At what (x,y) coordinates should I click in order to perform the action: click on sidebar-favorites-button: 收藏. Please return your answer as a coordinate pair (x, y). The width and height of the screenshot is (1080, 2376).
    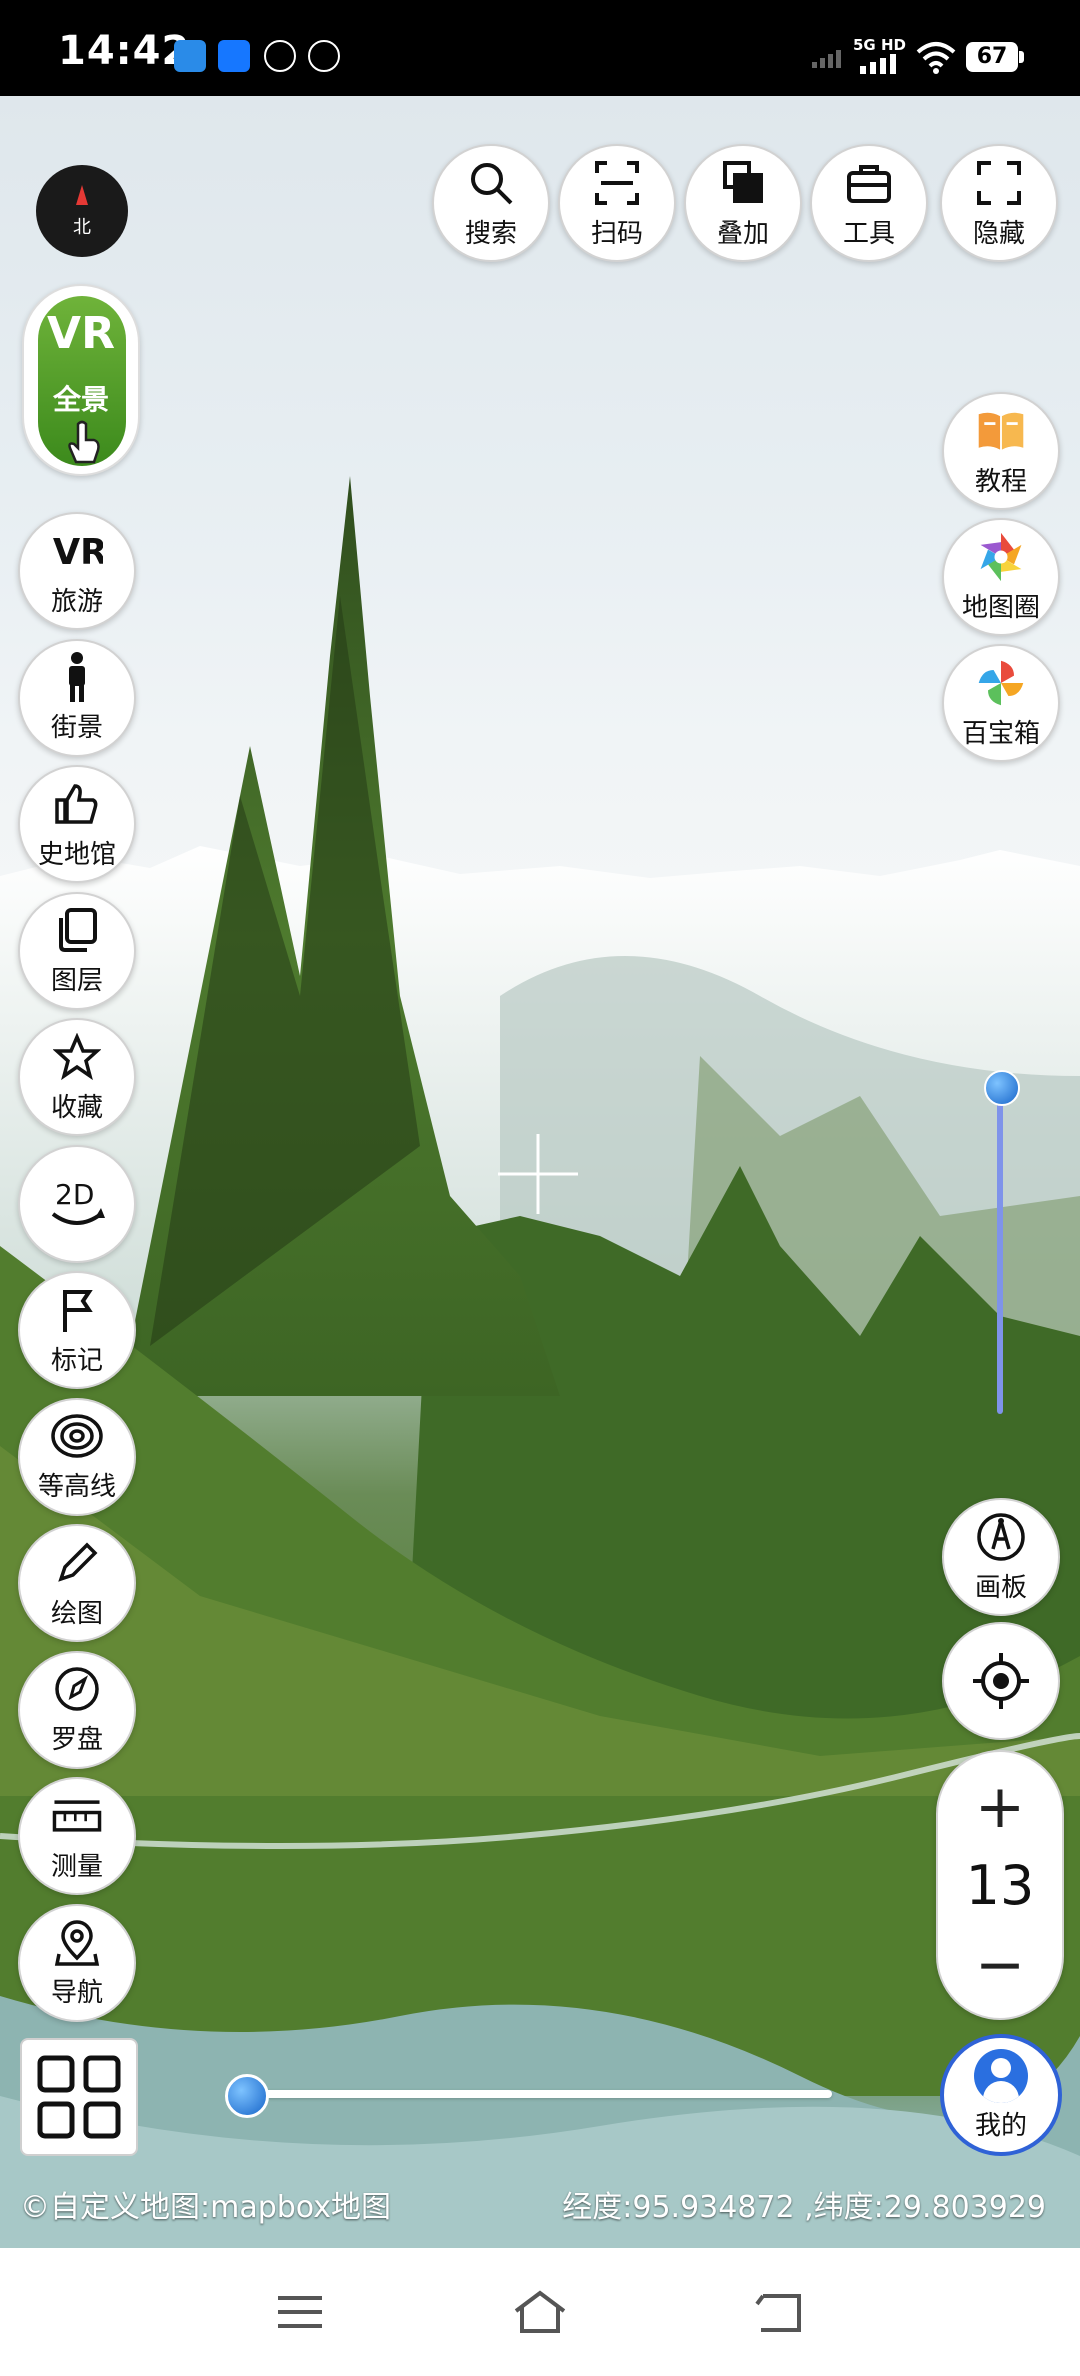
    Looking at the image, I should click on (77, 1077).